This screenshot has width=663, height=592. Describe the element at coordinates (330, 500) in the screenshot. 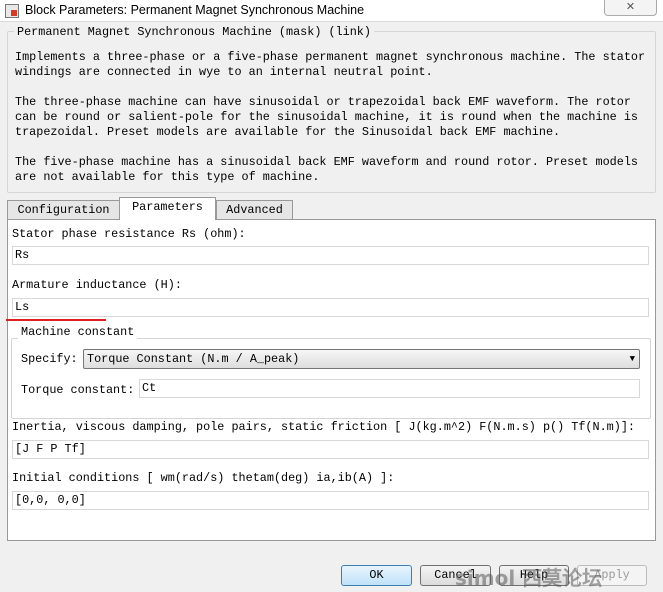

I see `initial-conditions-input: [0,0, 0,0]` at that location.